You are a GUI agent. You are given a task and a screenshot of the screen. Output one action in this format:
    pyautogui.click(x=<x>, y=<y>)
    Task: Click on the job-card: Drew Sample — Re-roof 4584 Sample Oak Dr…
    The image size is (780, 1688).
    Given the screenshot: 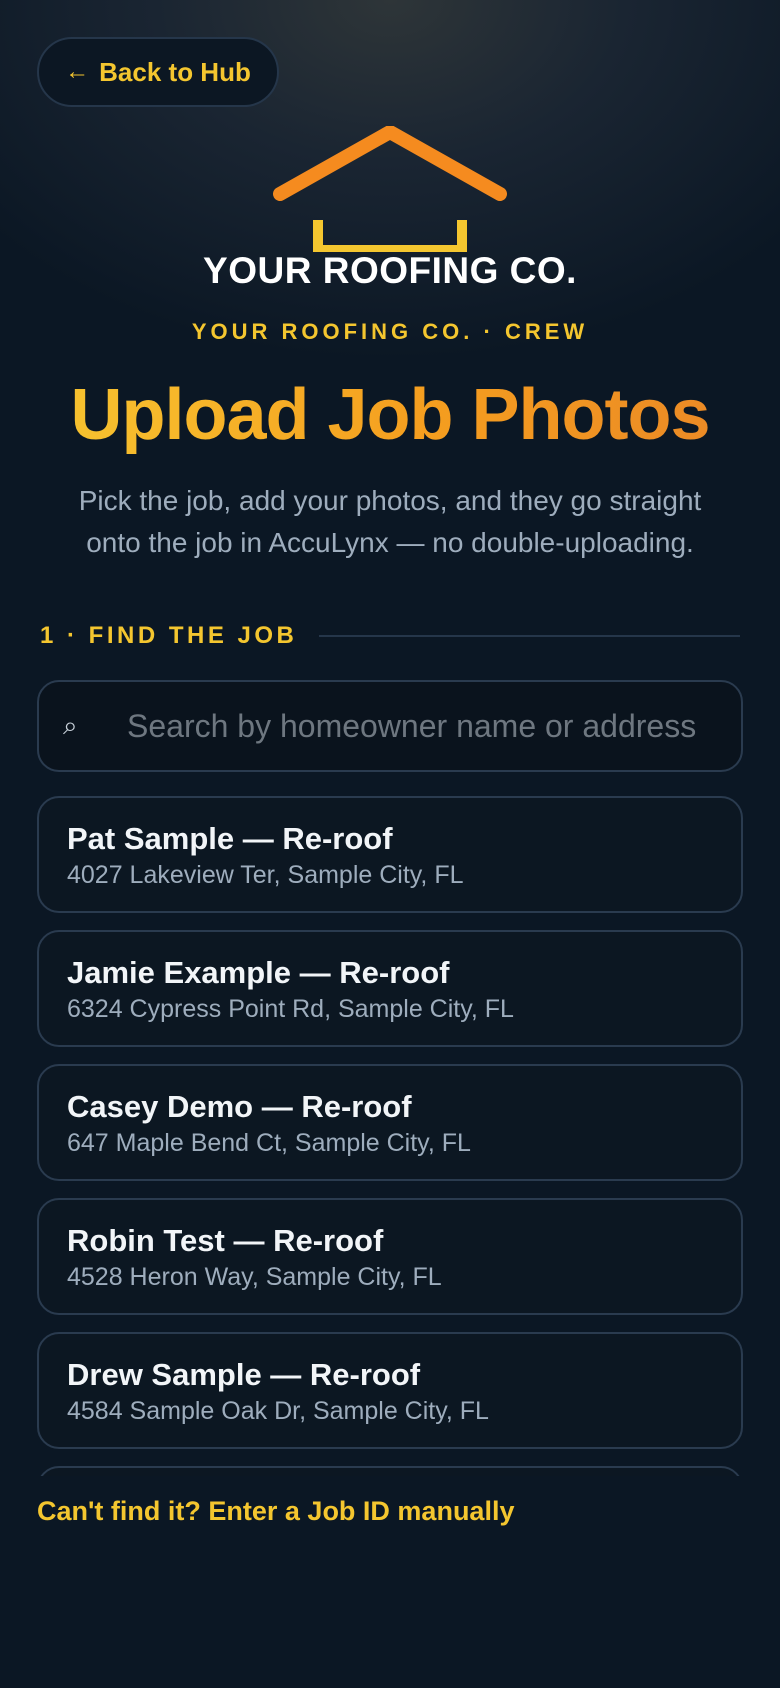 What is the action you would take?
    pyautogui.click(x=390, y=1390)
    